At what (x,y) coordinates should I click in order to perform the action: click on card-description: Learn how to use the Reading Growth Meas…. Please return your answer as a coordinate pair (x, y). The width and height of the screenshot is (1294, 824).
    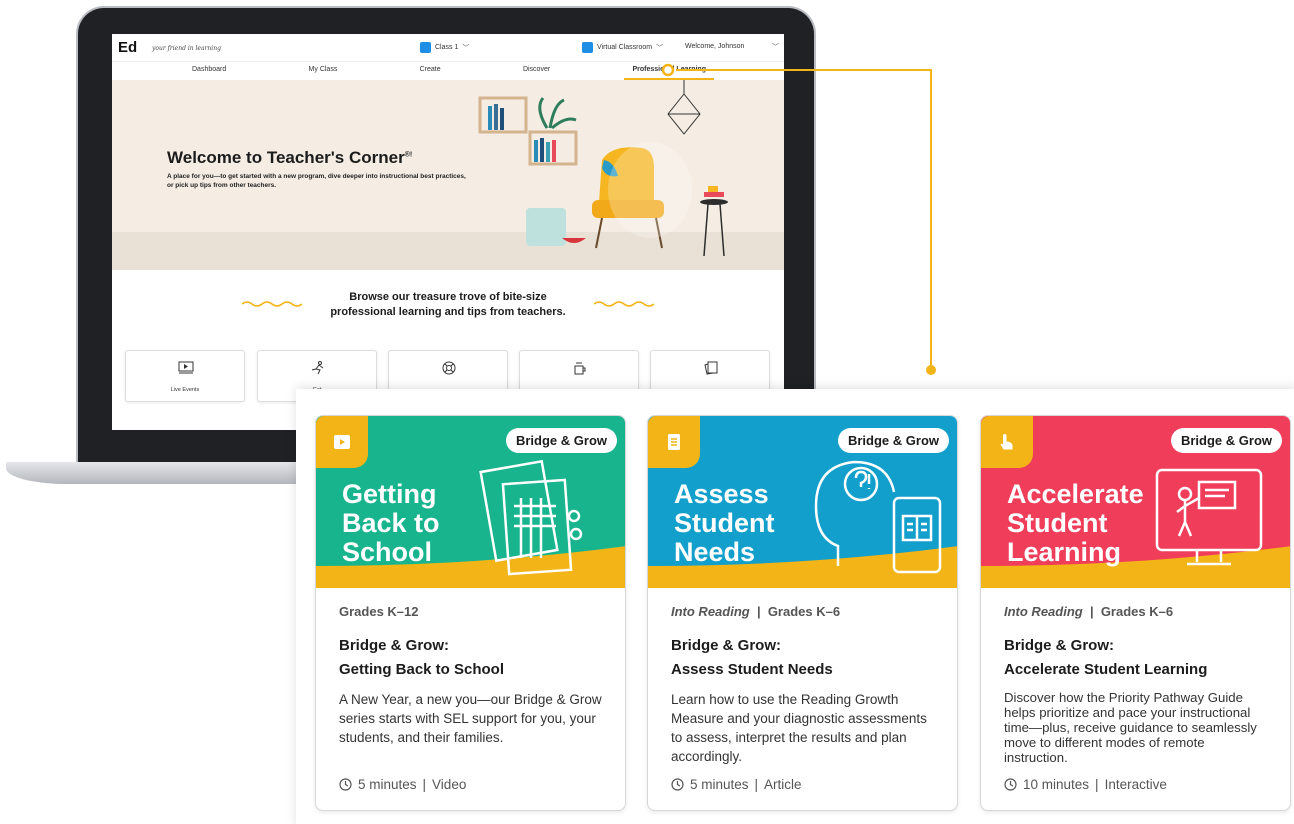
    Looking at the image, I should click on (799, 728).